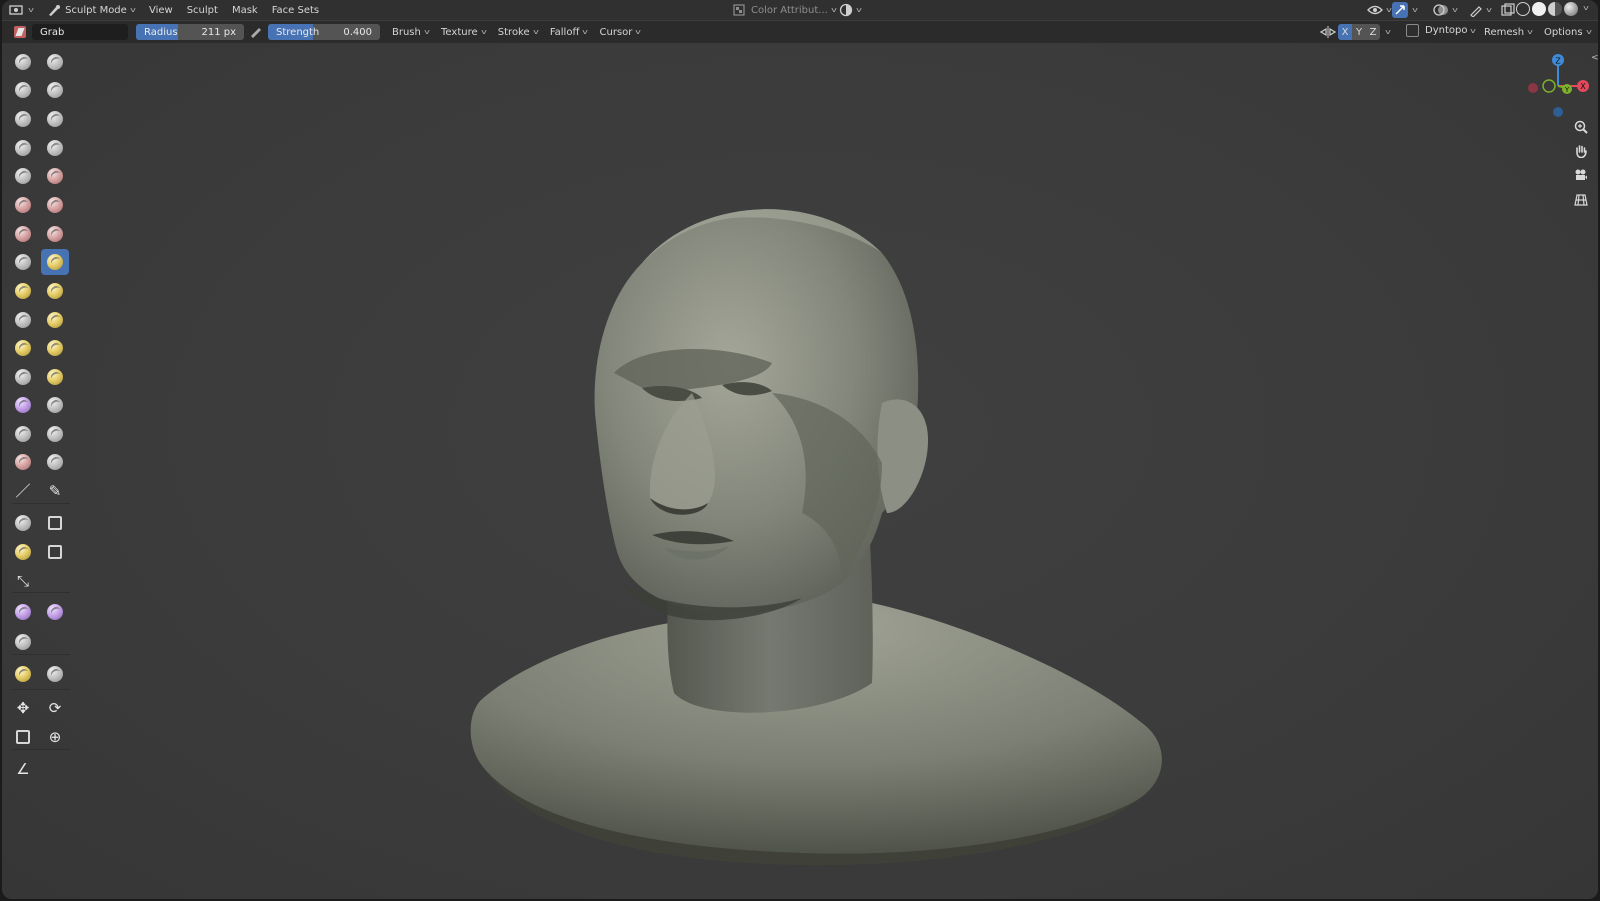 This screenshot has width=1600, height=901. I want to click on texture-dropdown: Texture v, so click(463, 32).